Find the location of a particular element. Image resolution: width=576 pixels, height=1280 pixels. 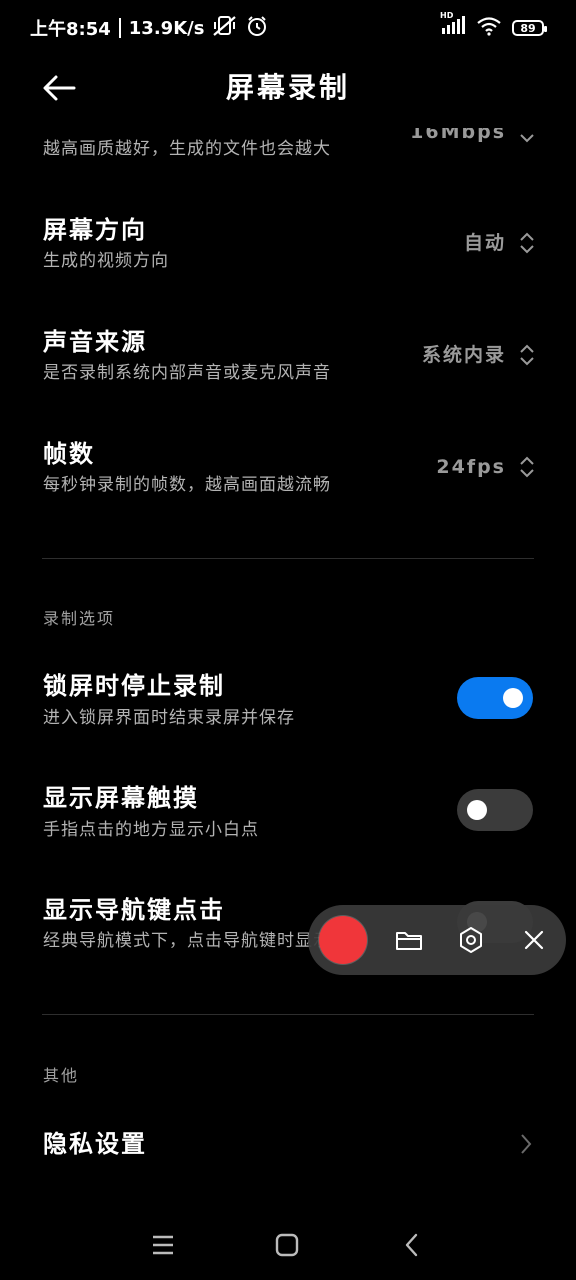

show-touches-subtitle: 手指点击的地方显示小白点 is located at coordinates (151, 830).